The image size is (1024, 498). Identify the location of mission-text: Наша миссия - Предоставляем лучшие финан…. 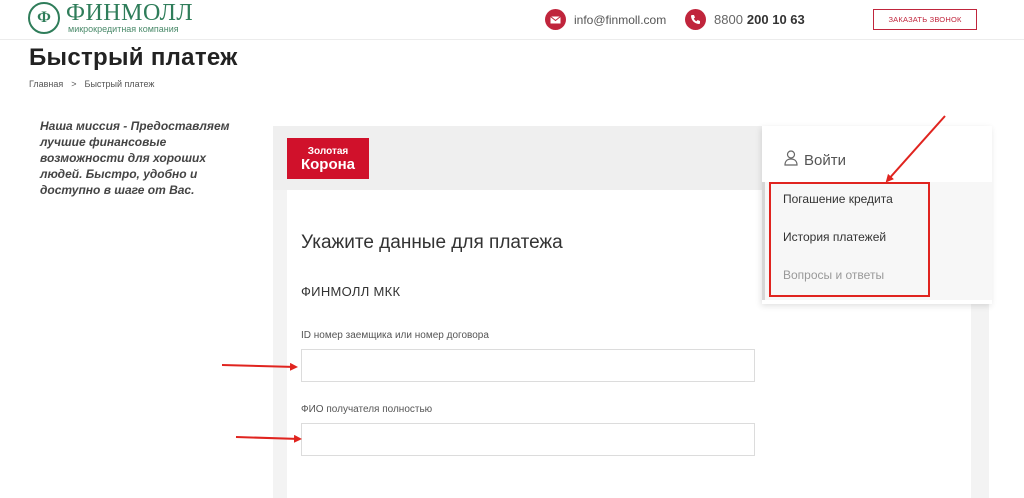
(135, 158).